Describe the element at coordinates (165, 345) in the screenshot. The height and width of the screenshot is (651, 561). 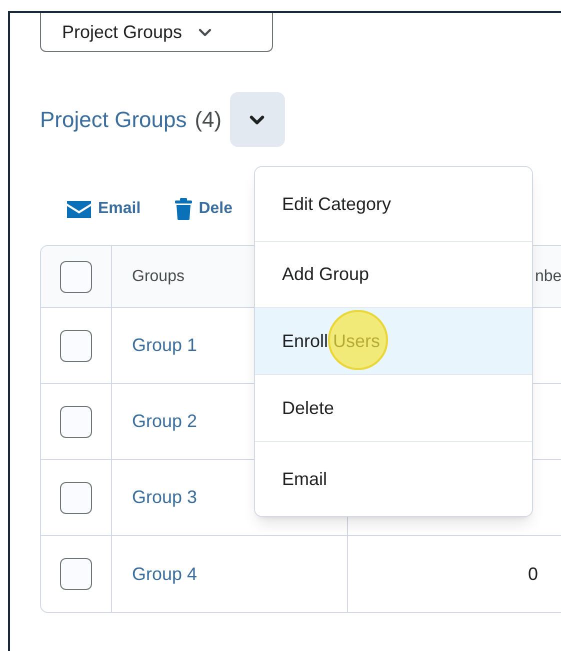
I see `group-link: Group 1` at that location.